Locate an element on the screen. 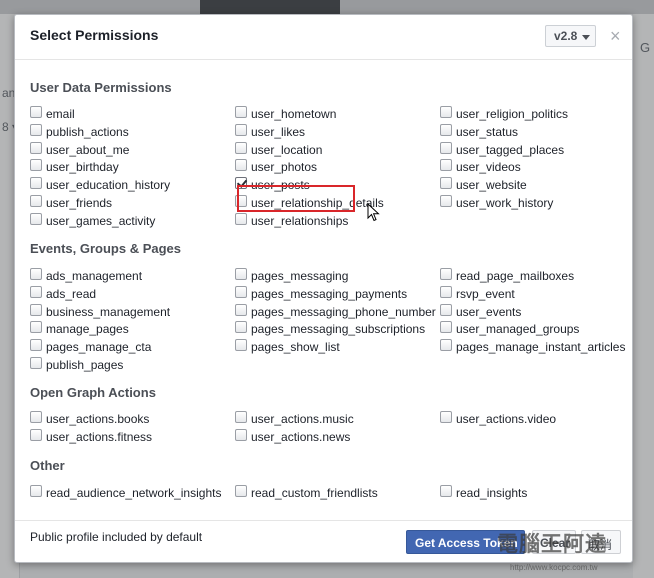 This screenshot has width=654, height=578. permission-label: user_hometown is located at coordinates (294, 114).